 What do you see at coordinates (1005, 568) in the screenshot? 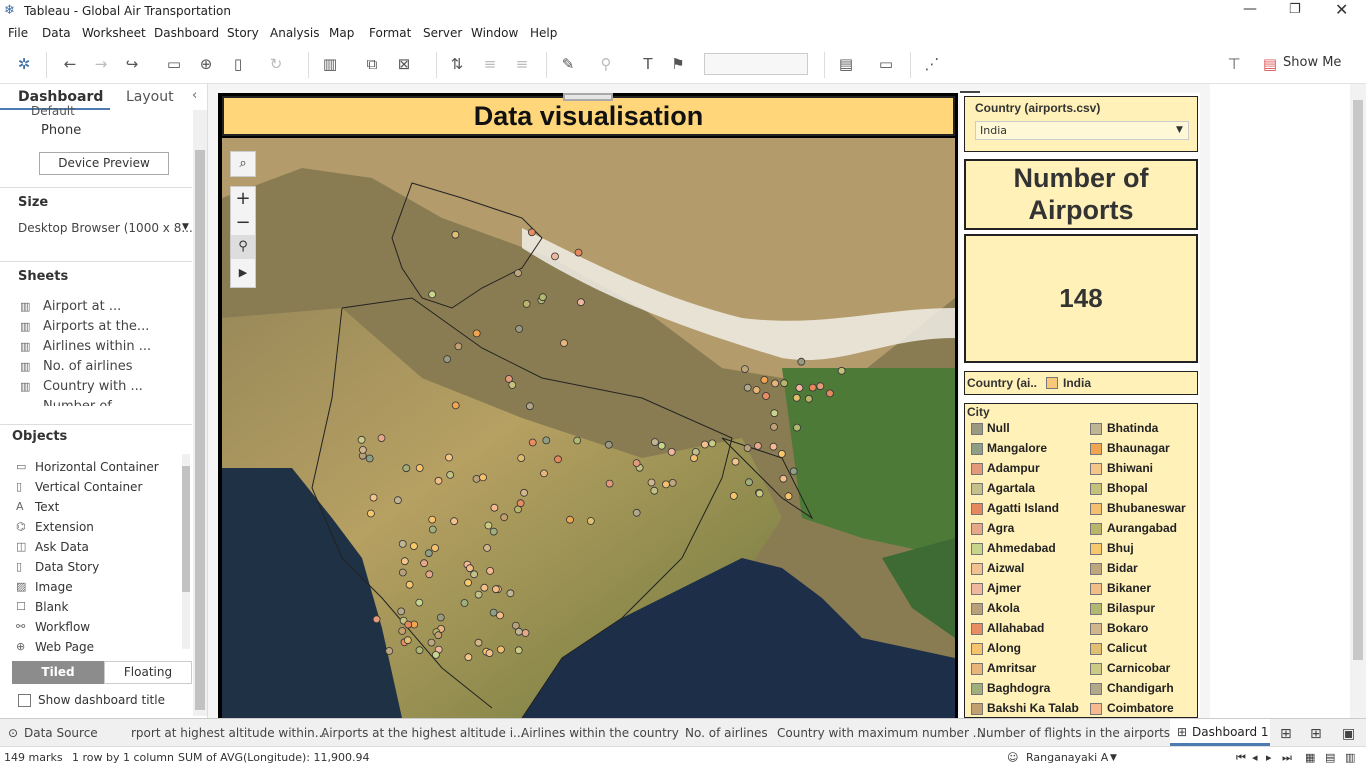
I see `city-legend-item: Aizwal` at bounding box center [1005, 568].